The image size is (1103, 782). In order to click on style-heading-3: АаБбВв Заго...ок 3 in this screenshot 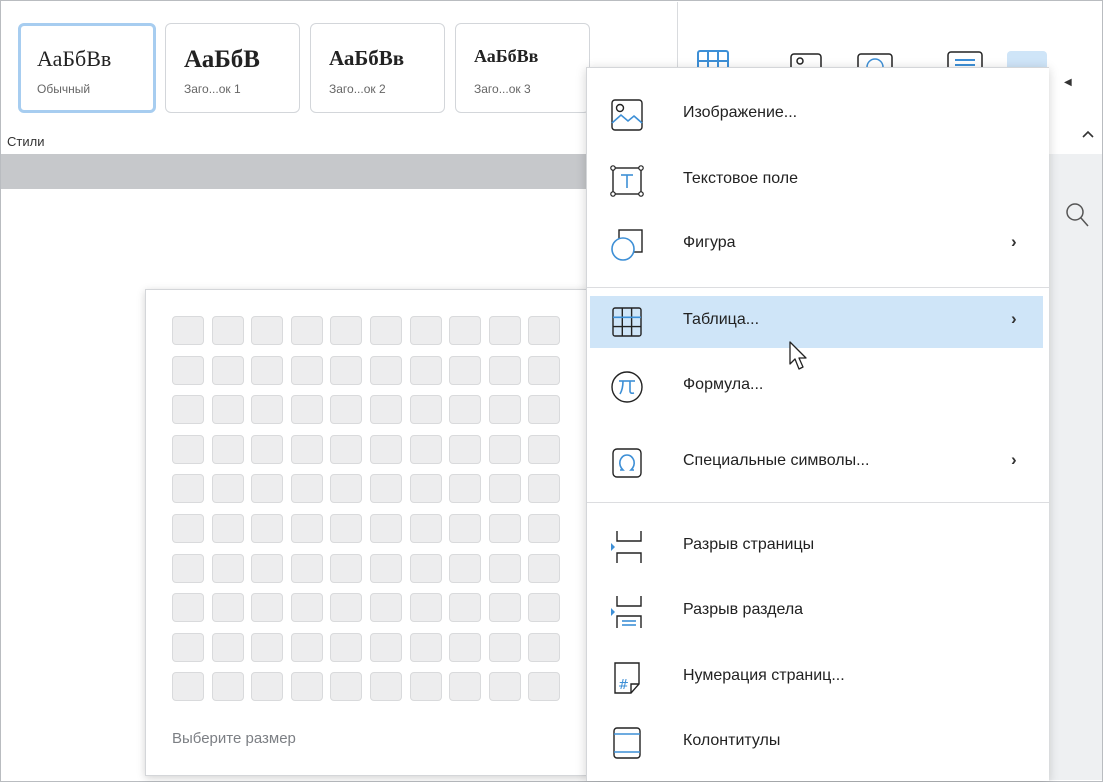, I will do `click(522, 68)`.